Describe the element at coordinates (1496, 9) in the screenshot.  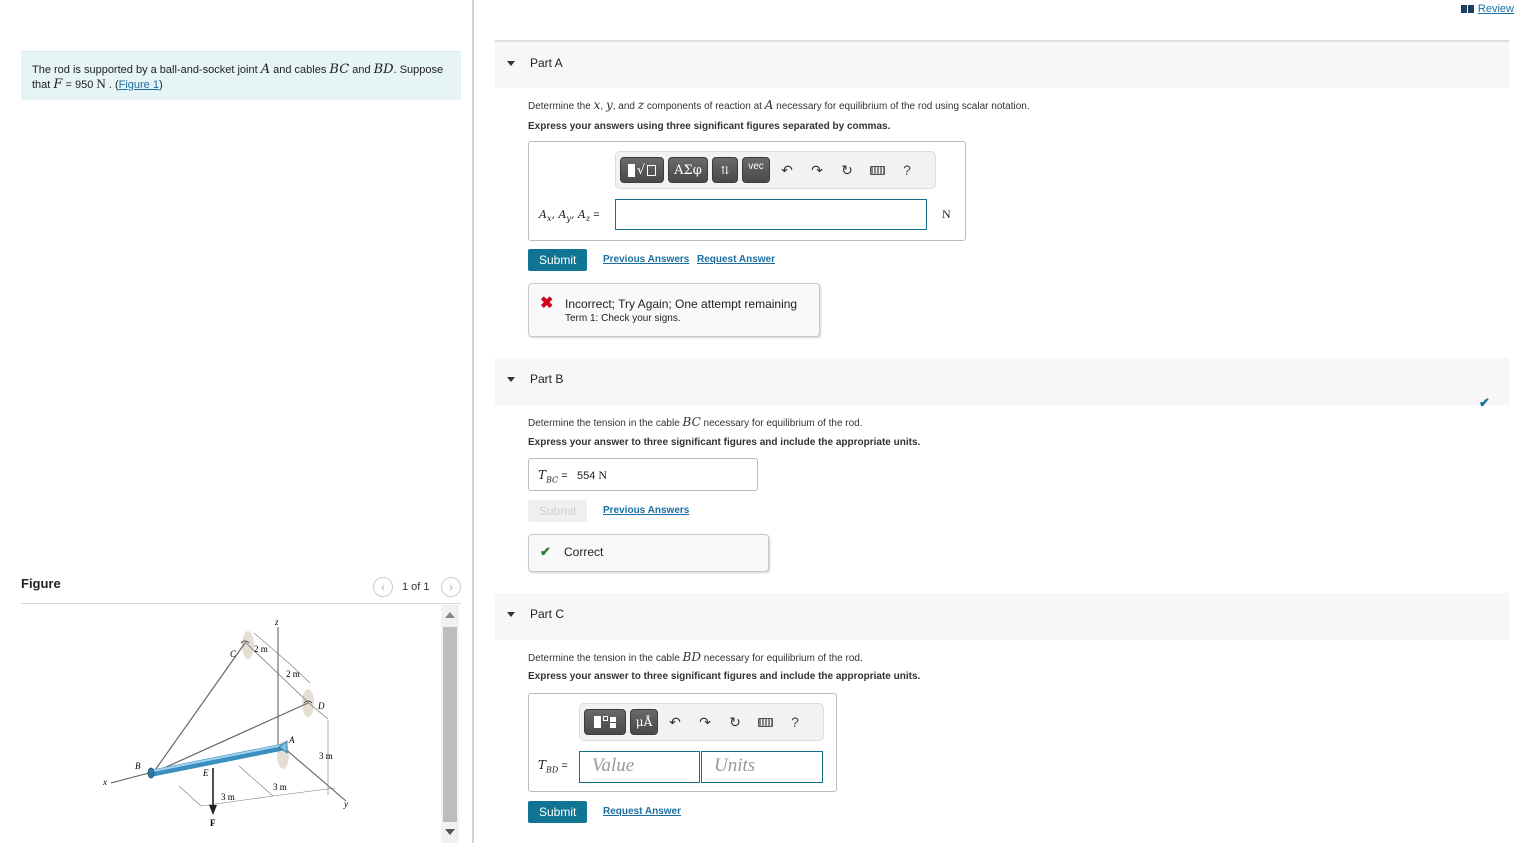
I see `review-label: Review` at that location.